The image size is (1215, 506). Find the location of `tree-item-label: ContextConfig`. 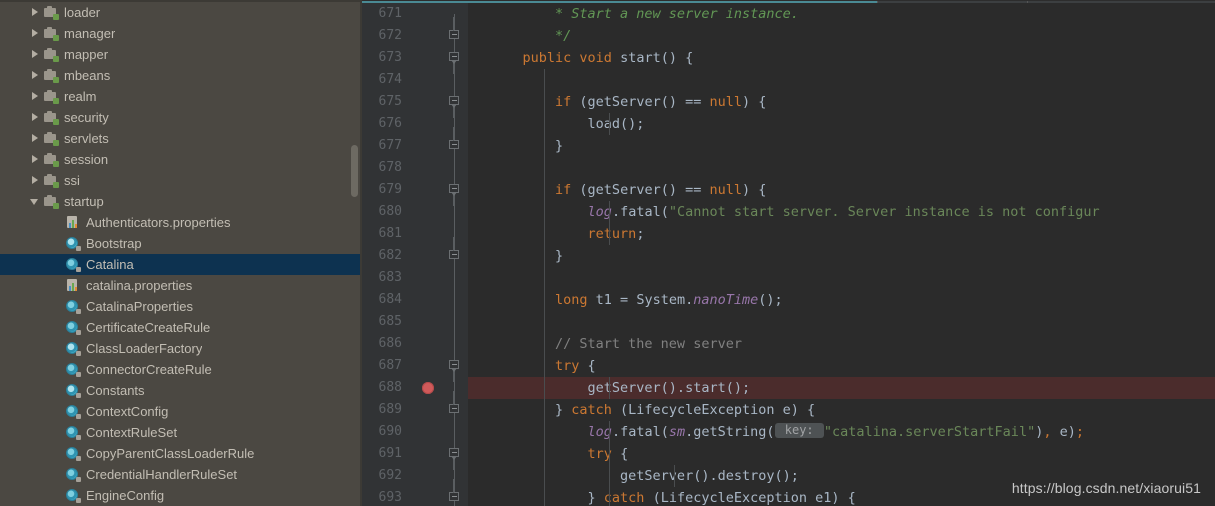

tree-item-label: ContextConfig is located at coordinates (127, 411).